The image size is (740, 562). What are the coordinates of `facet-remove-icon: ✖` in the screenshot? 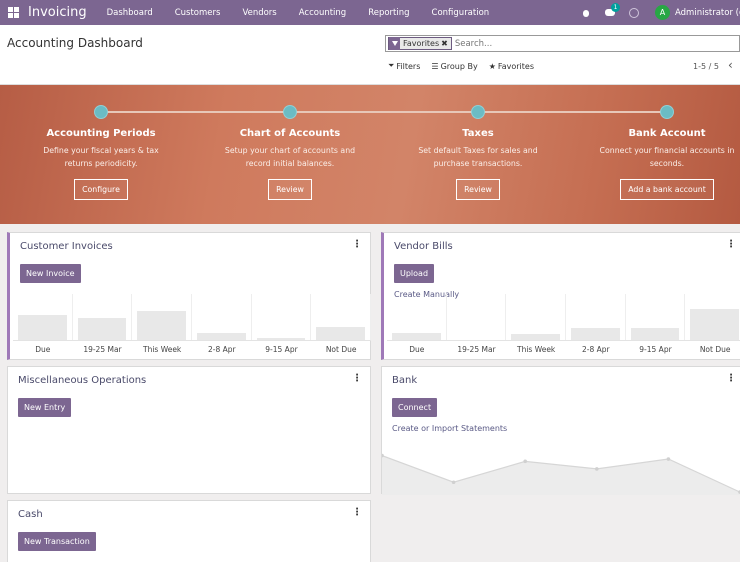 It's located at (446, 43).